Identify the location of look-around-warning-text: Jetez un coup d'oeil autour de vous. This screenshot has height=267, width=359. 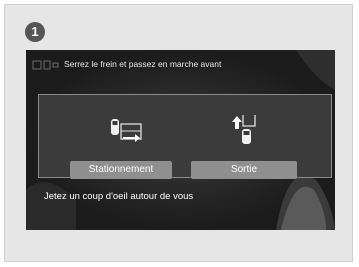
(119, 196).